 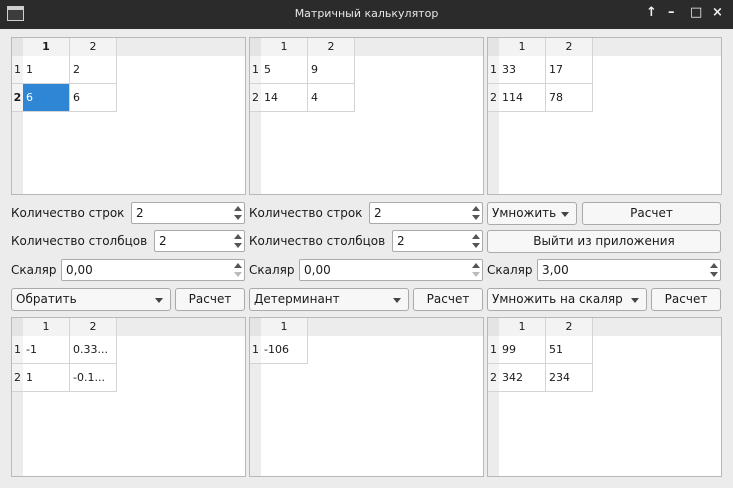 What do you see at coordinates (437, 241) in the screenshot?
I see `b-cols-spinbox: 2` at bounding box center [437, 241].